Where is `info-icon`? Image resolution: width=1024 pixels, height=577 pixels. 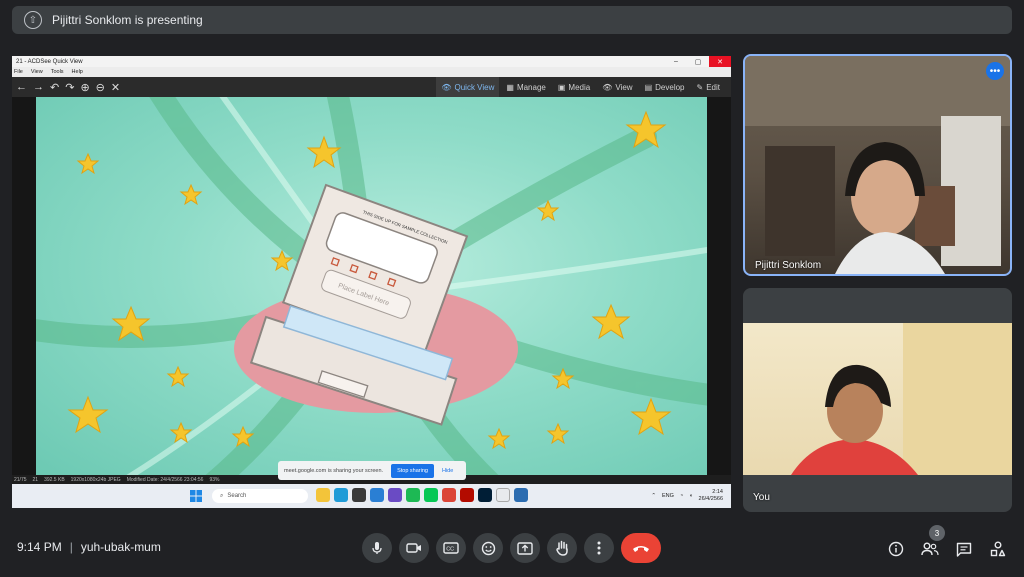
info-icon is located at coordinates (896, 549).